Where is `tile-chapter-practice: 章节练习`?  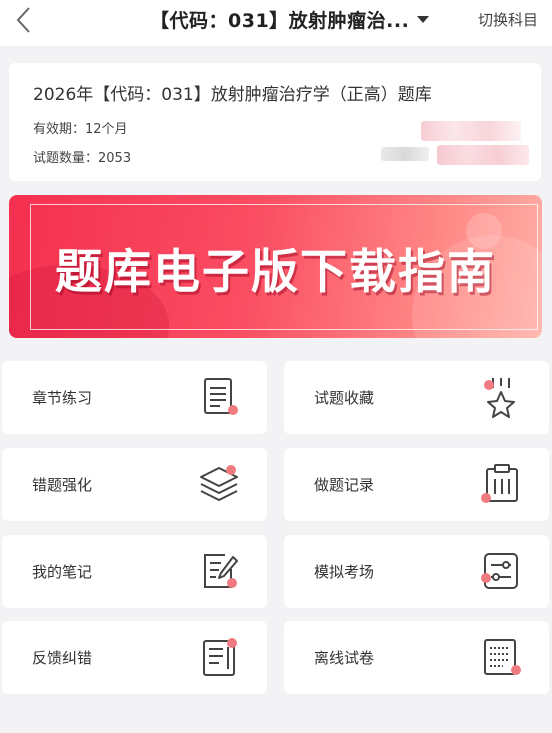
tile-chapter-practice: 章节练习 is located at coordinates (134, 397).